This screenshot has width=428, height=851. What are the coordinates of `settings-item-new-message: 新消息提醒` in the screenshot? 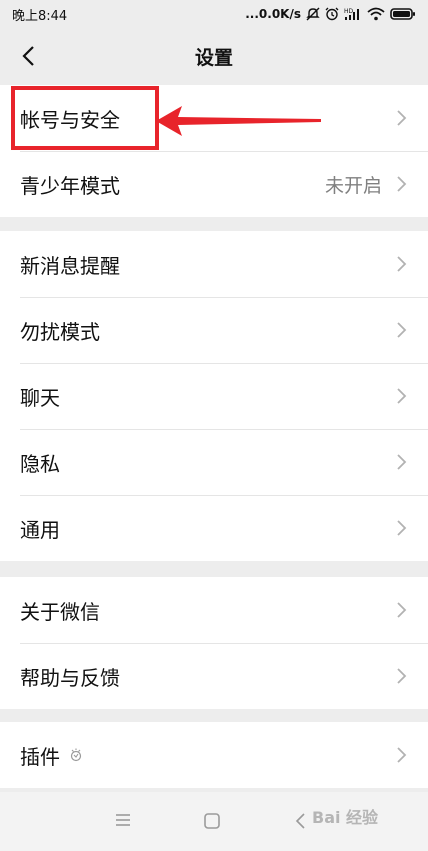 It's located at (214, 264).